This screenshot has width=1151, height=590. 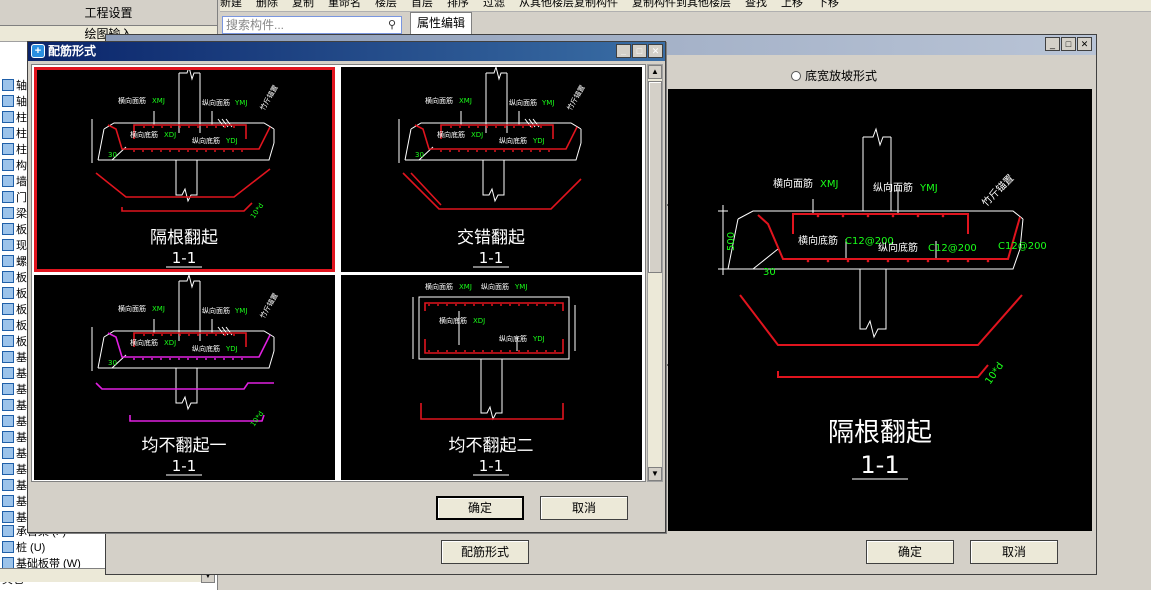 What do you see at coordinates (422, 4) in the screenshot?
I see `toolbar-item: 首层` at bounding box center [422, 4].